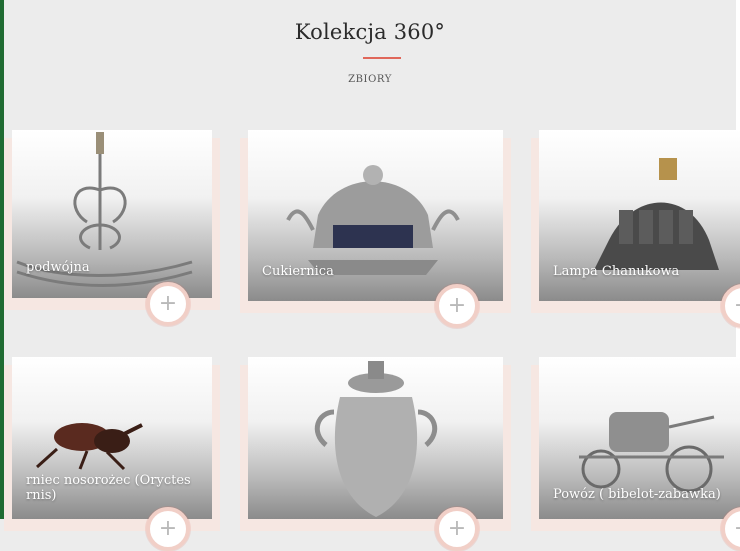  Describe the element at coordinates (616, 271) in the screenshot. I see `card-label: Lampa Chanukowa` at that location.